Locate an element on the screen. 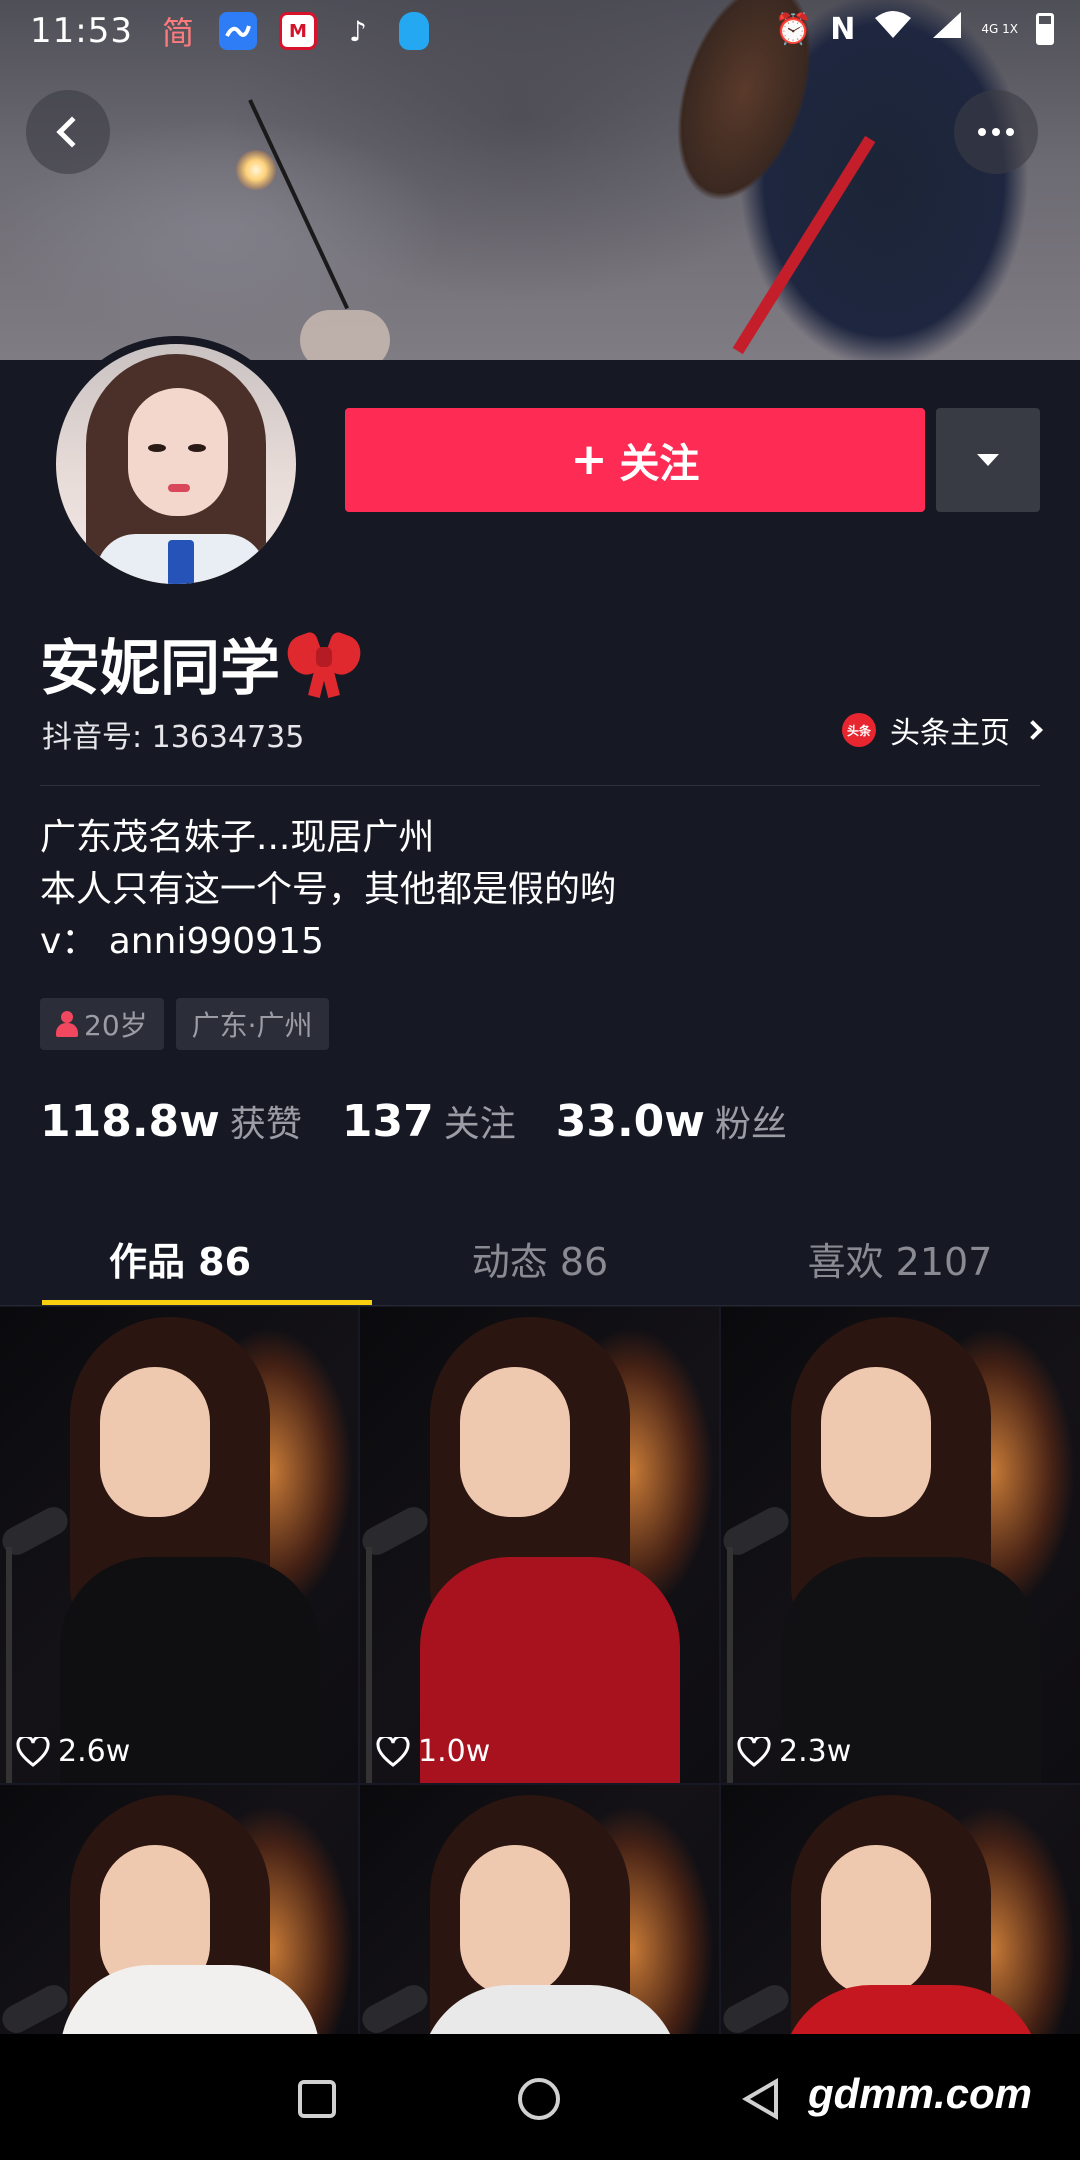 Image resolution: width=1080 pixels, height=2160 pixels. avatar is located at coordinates (176, 464).